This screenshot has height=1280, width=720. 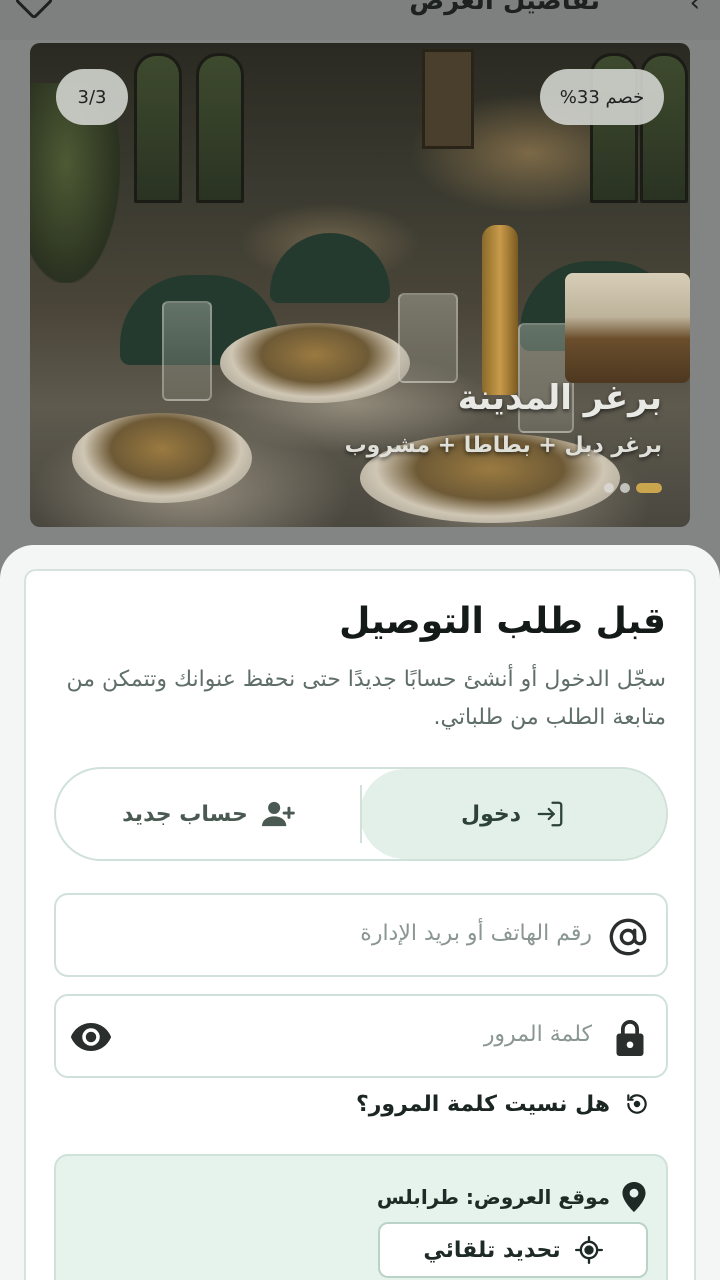 I want to click on lock-icon, so click(x=630, y=1038).